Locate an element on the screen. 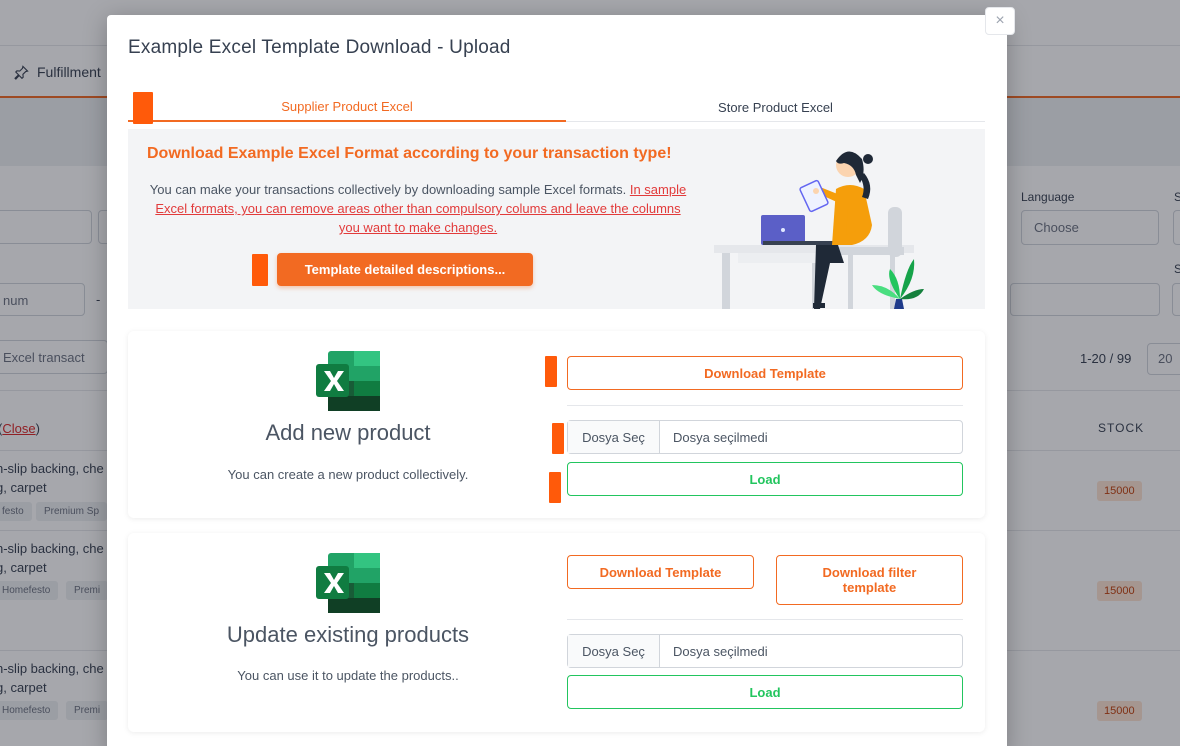  woman-at-laptop-illustration is located at coordinates (819, 230).